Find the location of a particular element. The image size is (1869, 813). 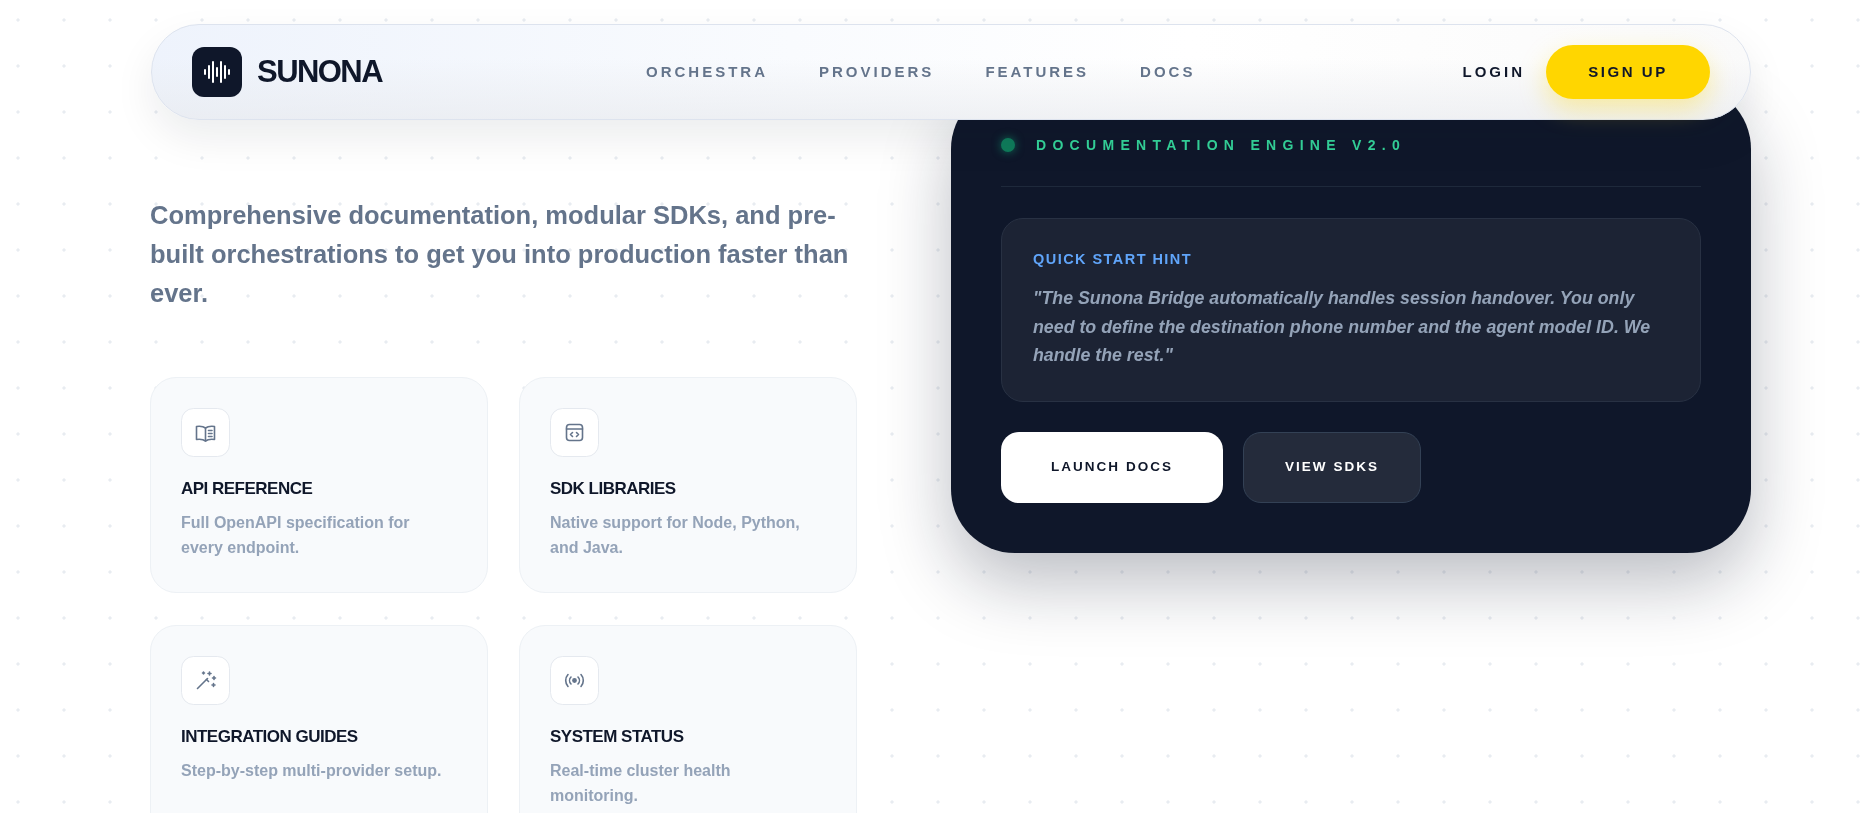

nav-link: ORCHESTRA is located at coordinates (707, 72).